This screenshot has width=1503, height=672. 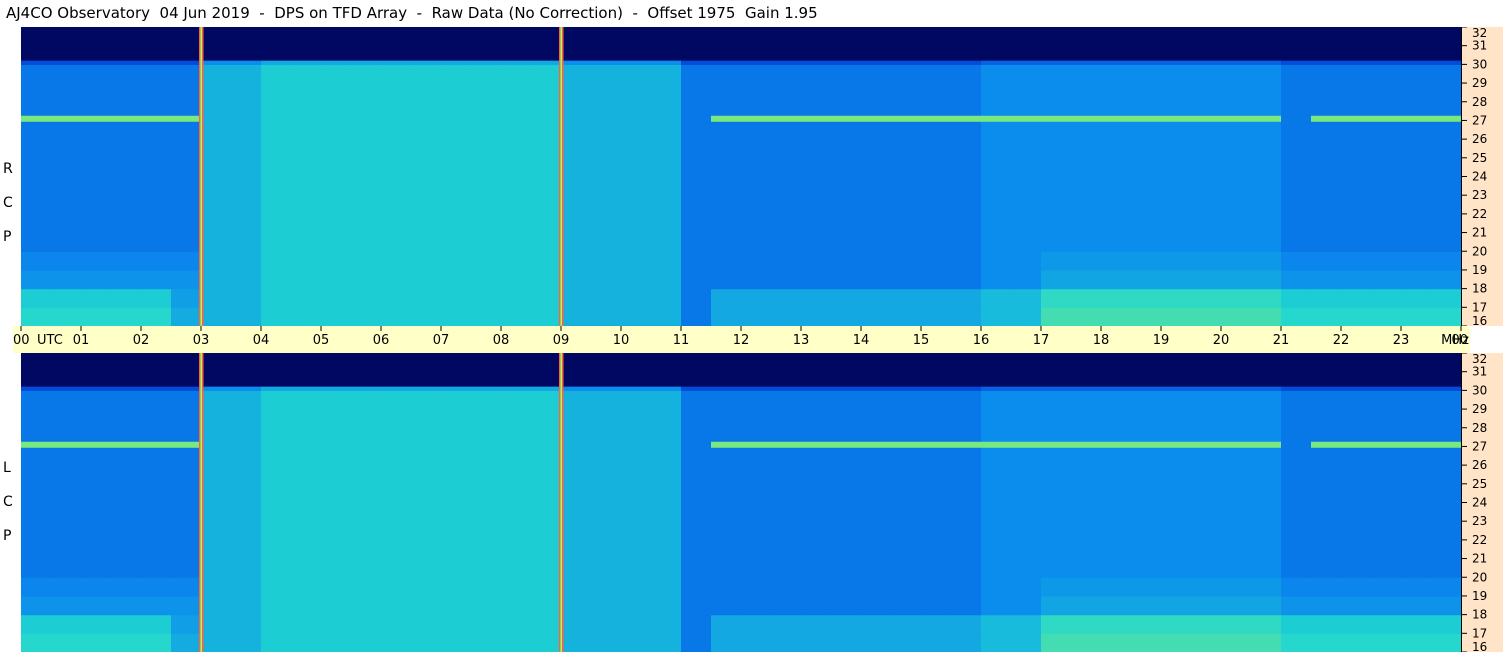 I want to click on lcp-frequency-axis-svg: 1617 18 19 20 21 22 23 24 25 26 27 28 29 30 3132, so click(x=1474, y=502).